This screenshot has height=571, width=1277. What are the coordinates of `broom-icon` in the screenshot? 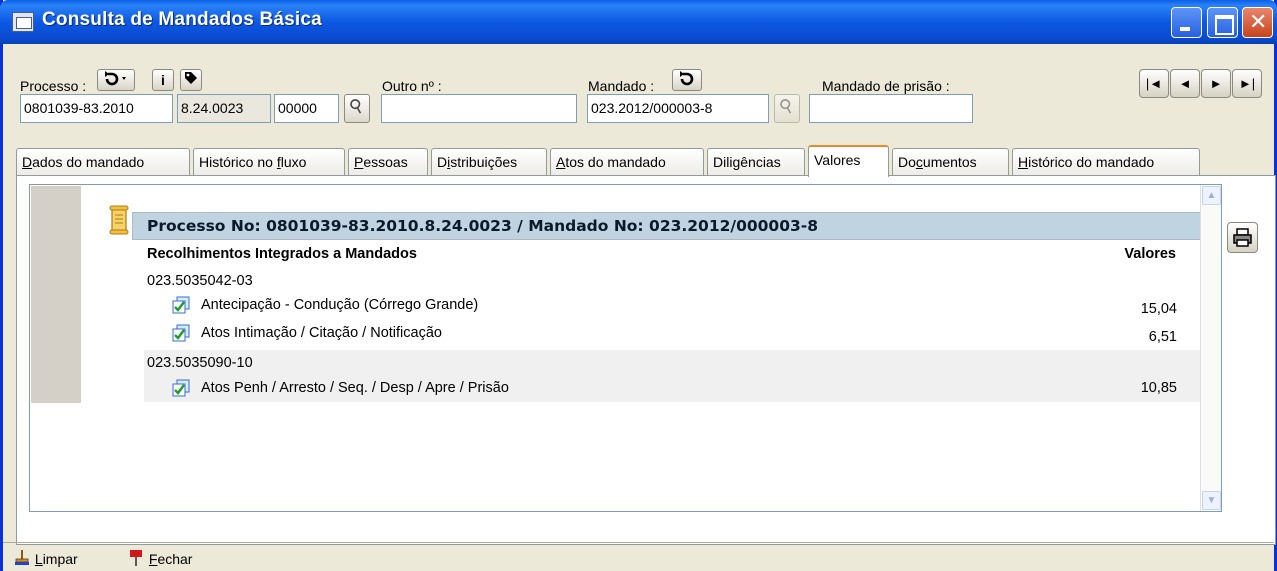 It's located at (22, 557).